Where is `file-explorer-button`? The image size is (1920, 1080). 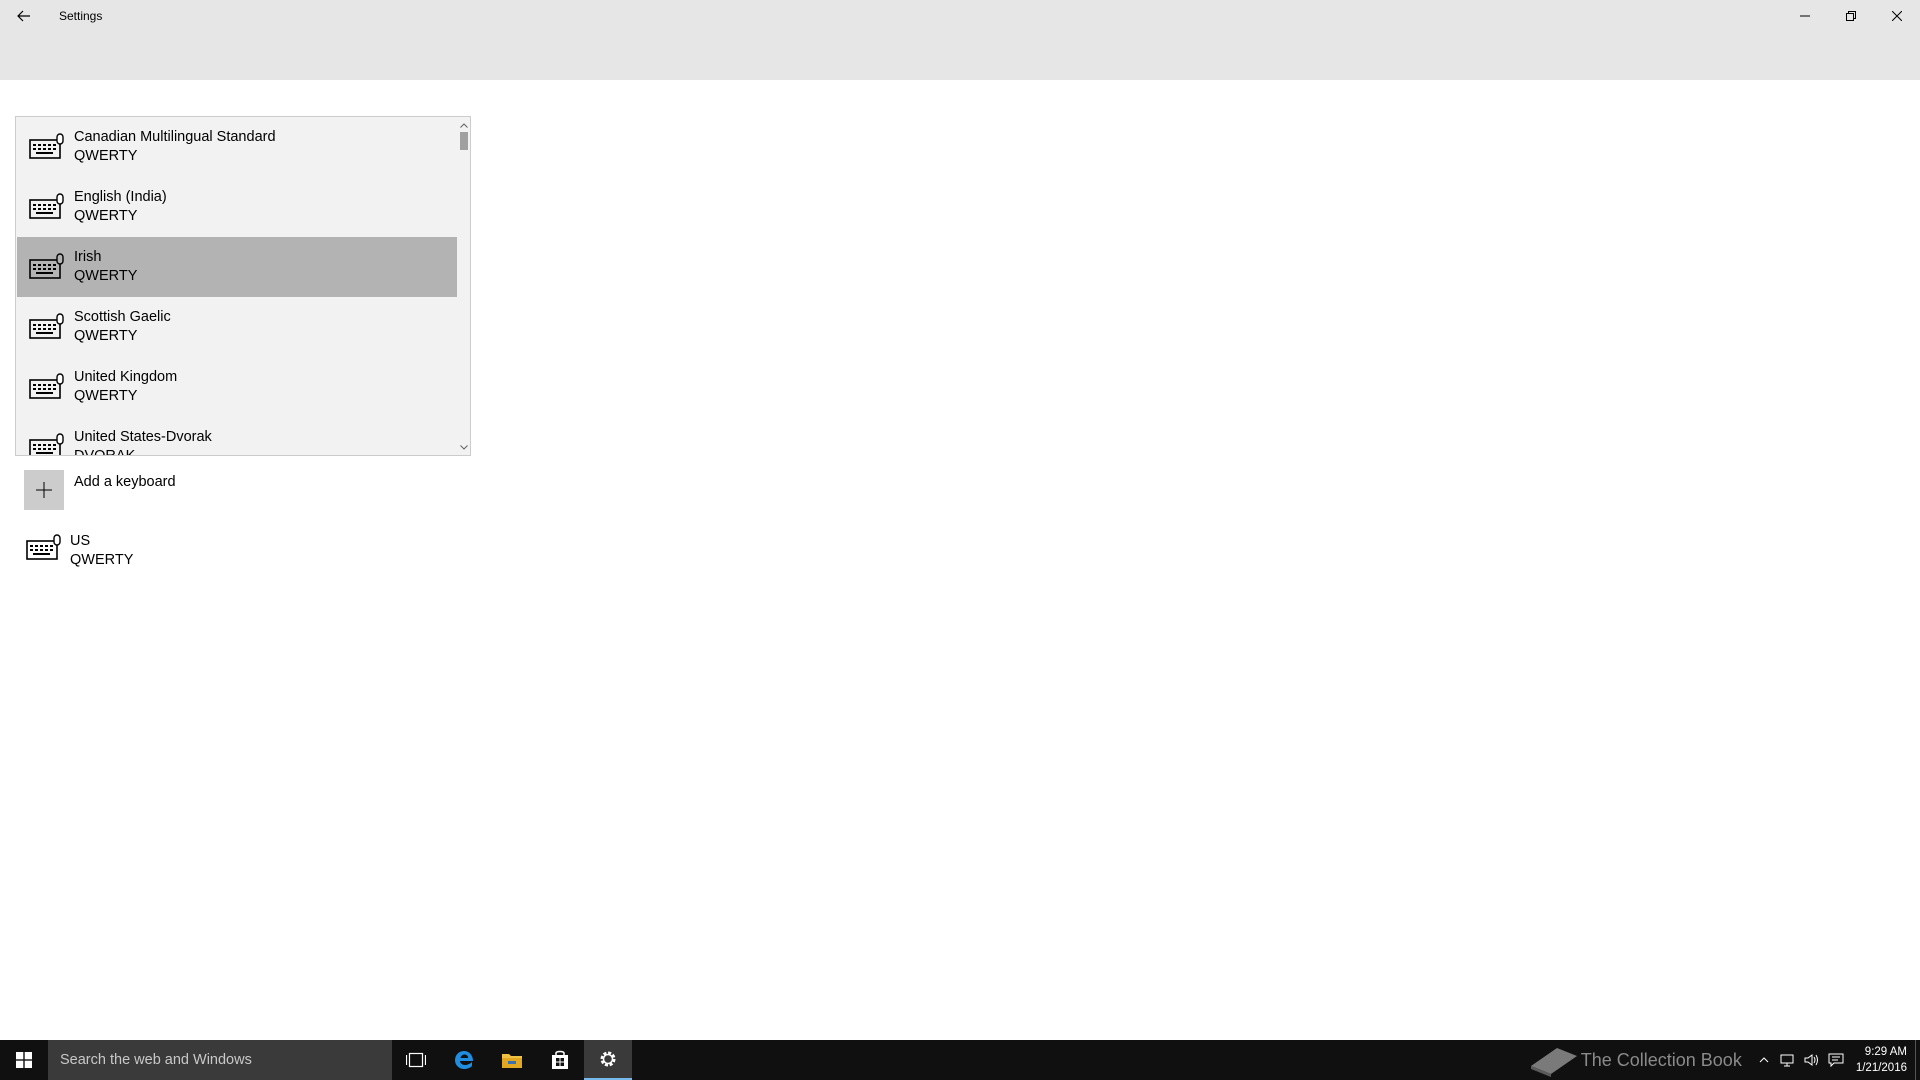
file-explorer-button is located at coordinates (512, 1060).